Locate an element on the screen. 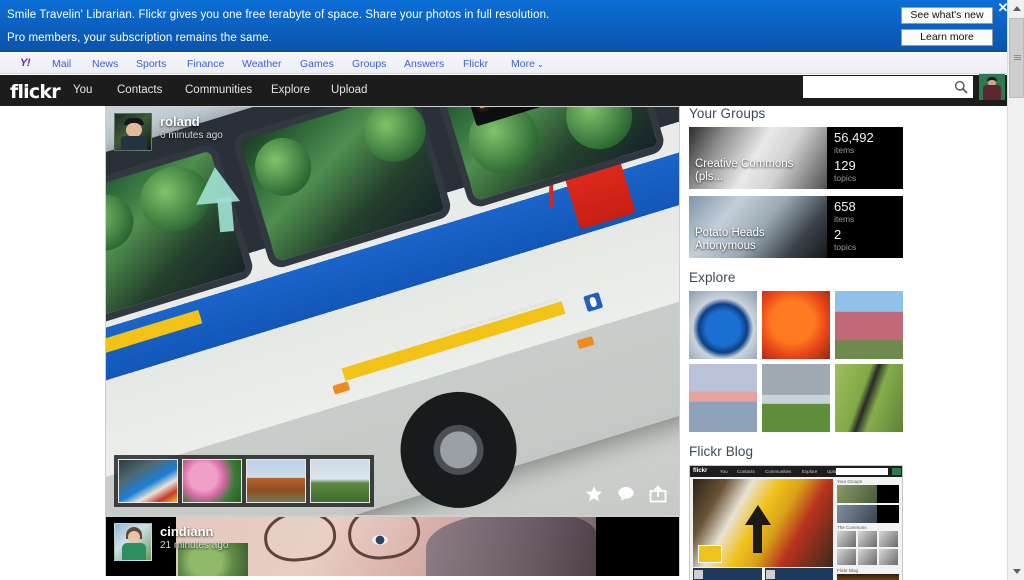 This screenshot has width=1024, height=580. blogshot-blog-image is located at coordinates (868, 577).